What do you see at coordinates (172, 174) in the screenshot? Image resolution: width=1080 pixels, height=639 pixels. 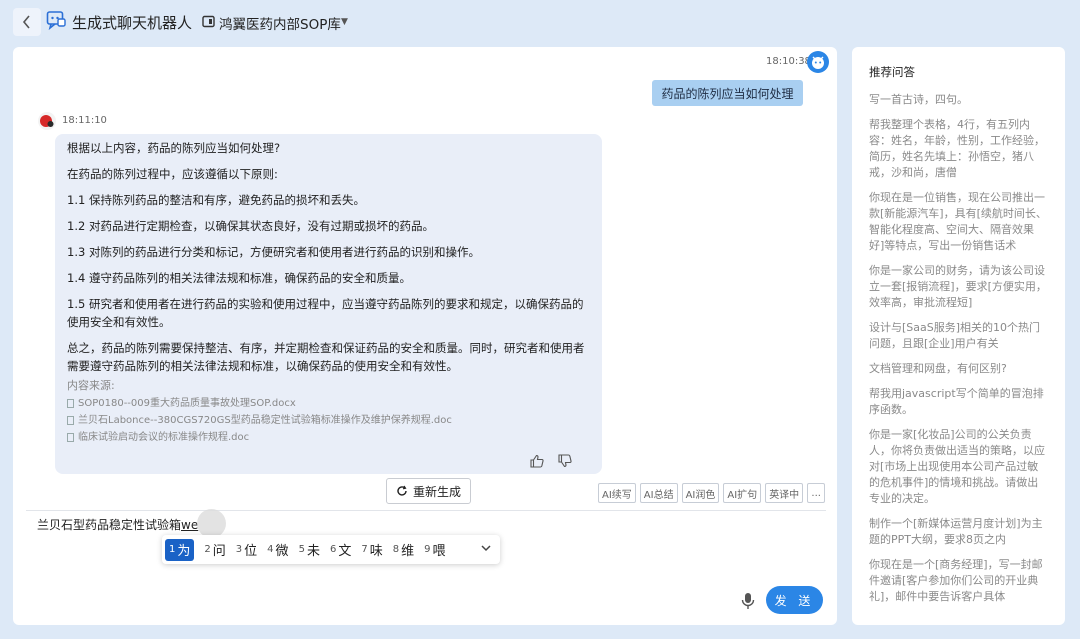 I see `bot-paragraph: 在药品的陈列过程中，应该遵循以下原则:` at bounding box center [172, 174].